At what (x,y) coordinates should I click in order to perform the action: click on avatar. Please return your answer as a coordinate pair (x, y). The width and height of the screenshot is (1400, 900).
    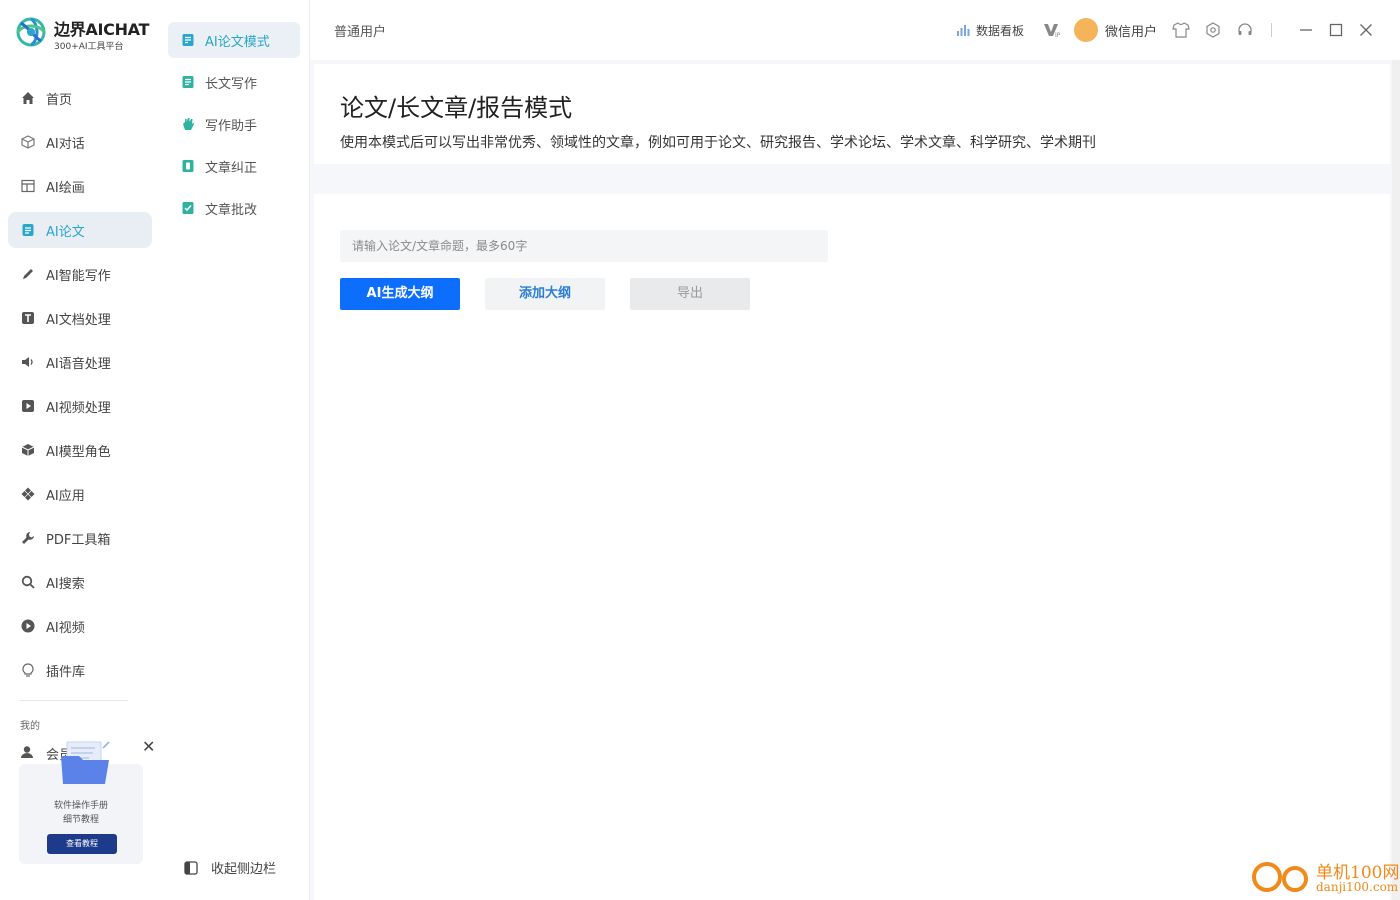
    Looking at the image, I should click on (1085, 30).